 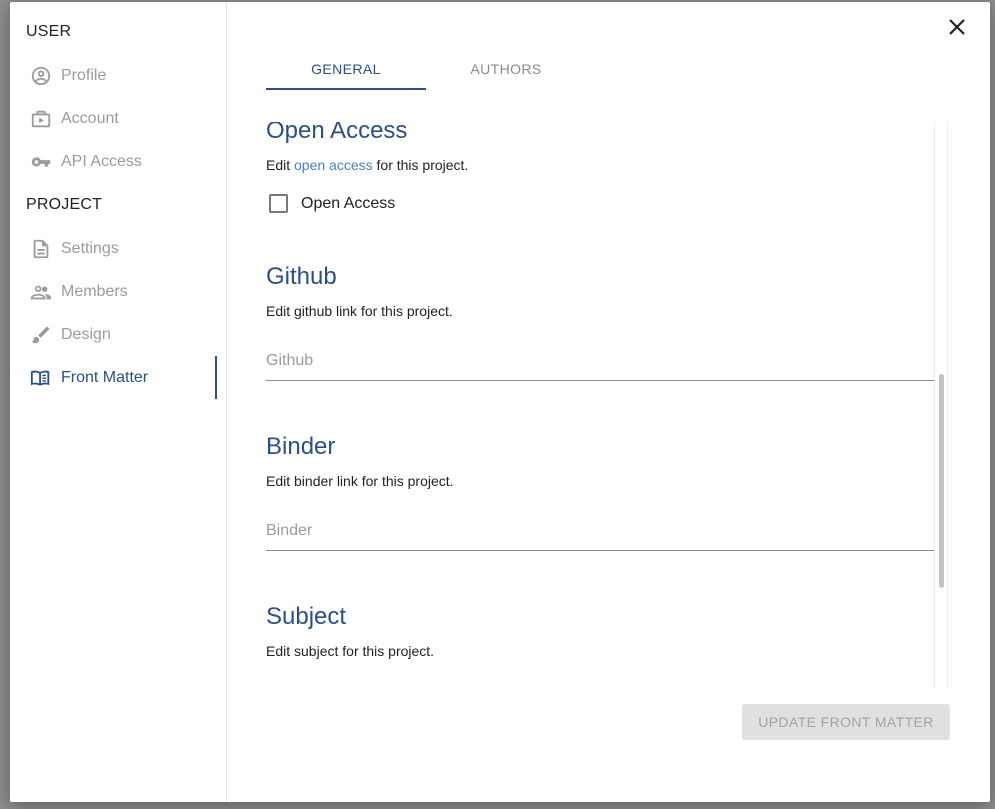 I want to click on key-icon, so click(x=41, y=162).